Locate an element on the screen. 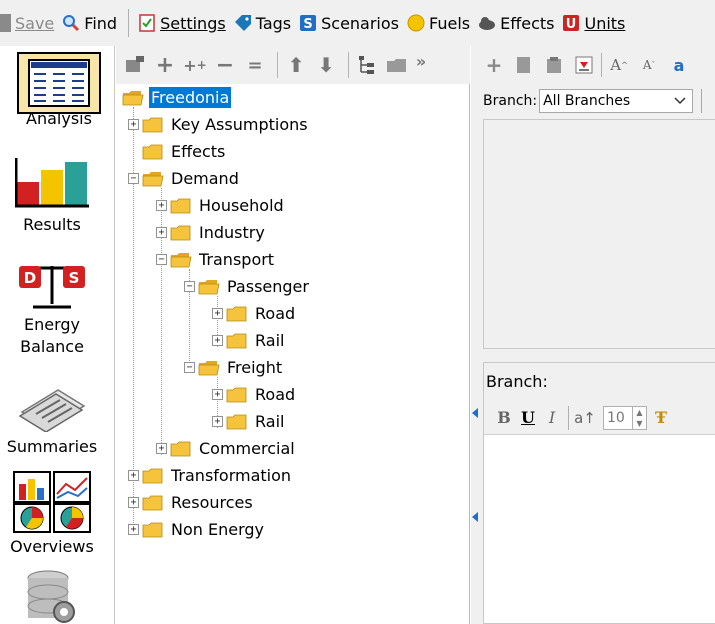 Image resolution: width=715 pixels, height=624 pixels. tree-node-label: Effects is located at coordinates (198, 151).